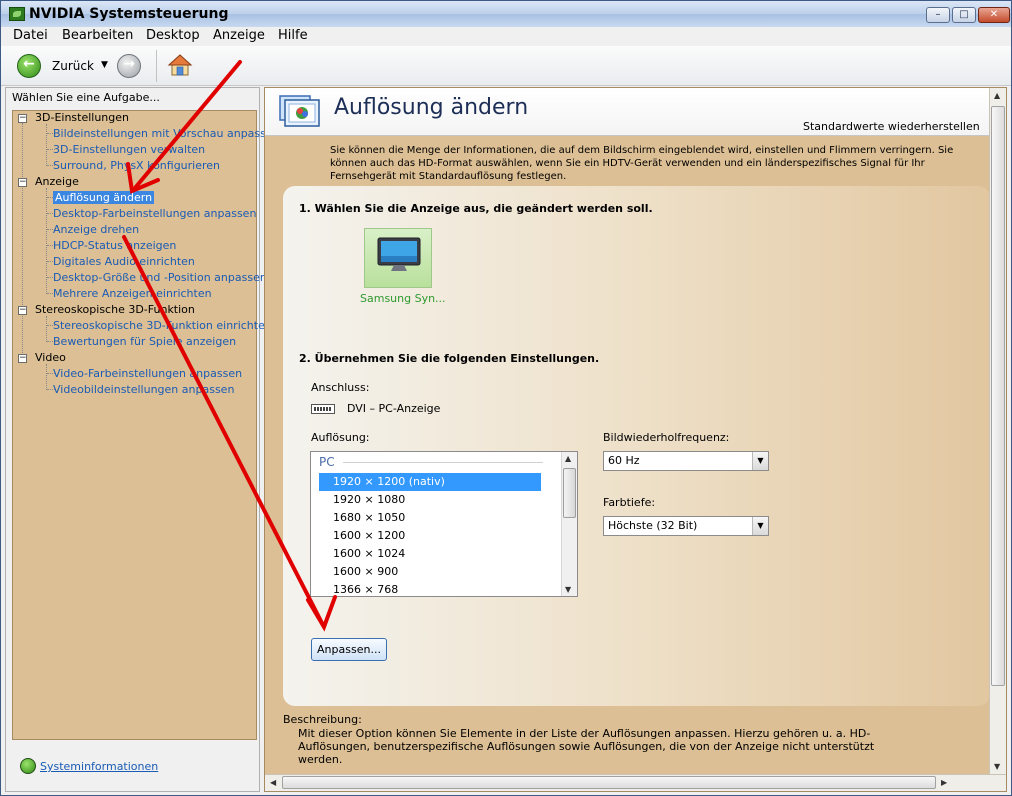 This screenshot has width=1012, height=796. What do you see at coordinates (273, 782) in the screenshot?
I see `scroll-left-icon: ◀` at bounding box center [273, 782].